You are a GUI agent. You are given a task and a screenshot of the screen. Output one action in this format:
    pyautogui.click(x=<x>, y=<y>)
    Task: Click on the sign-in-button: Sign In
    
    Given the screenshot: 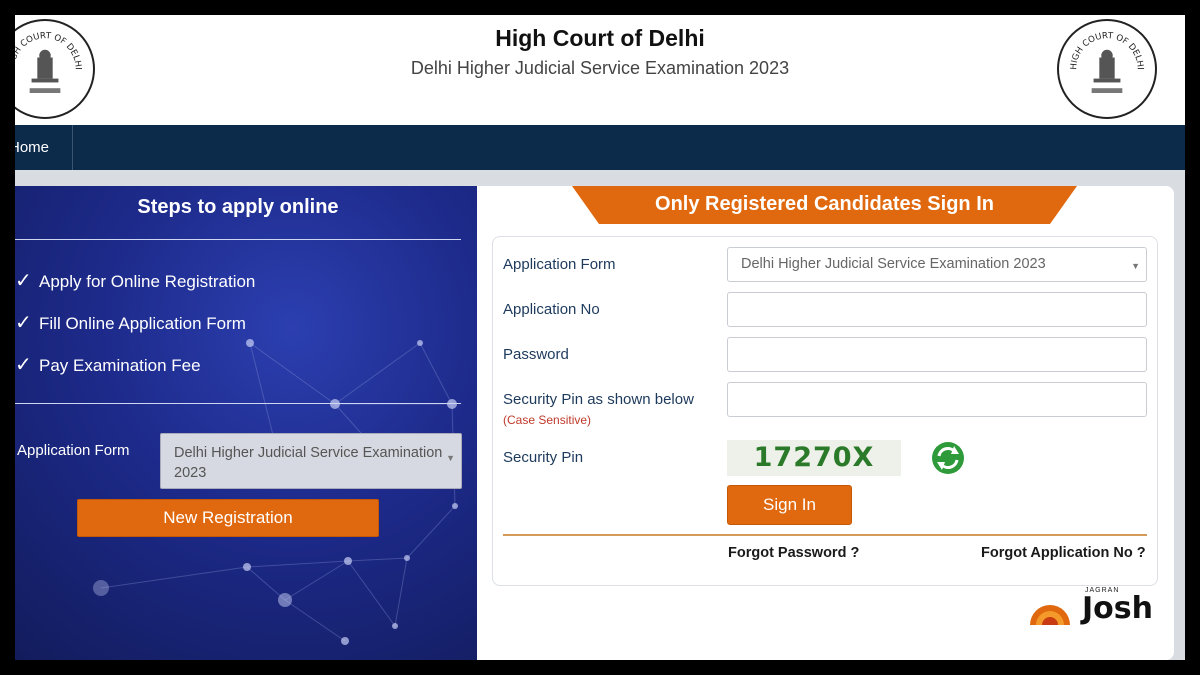 What is the action you would take?
    pyautogui.click(x=789, y=505)
    